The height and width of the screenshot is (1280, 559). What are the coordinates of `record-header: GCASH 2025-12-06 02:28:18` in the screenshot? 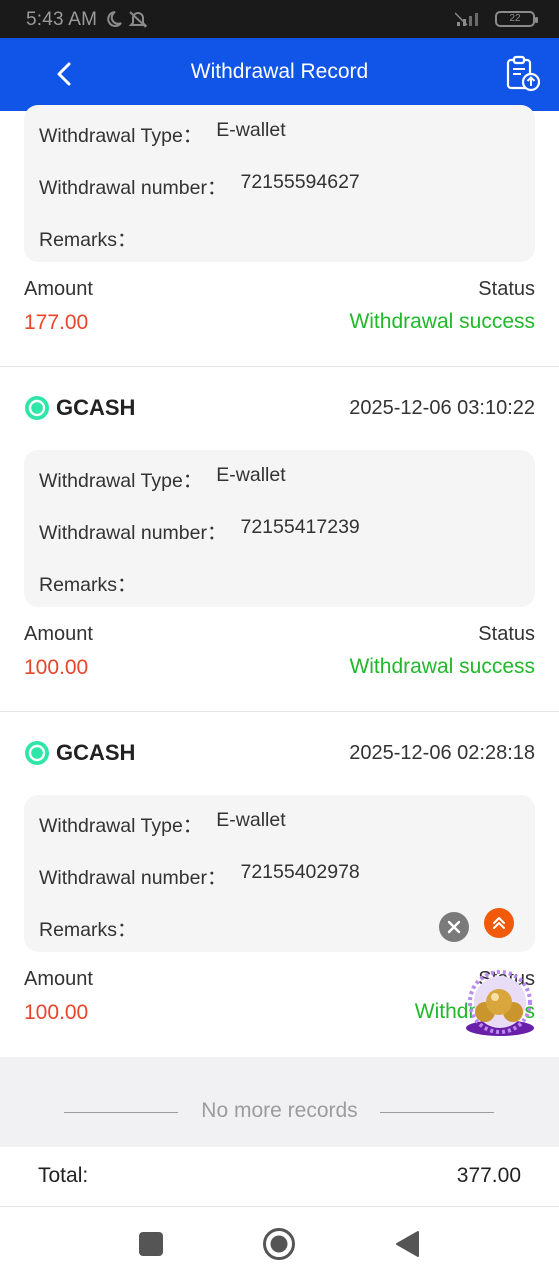 It's located at (279, 755).